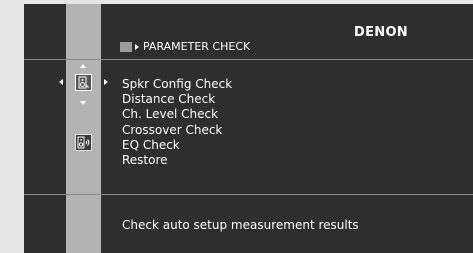  What do you see at coordinates (177, 160) in the screenshot?
I see `menu-item-restore: Restore` at bounding box center [177, 160].